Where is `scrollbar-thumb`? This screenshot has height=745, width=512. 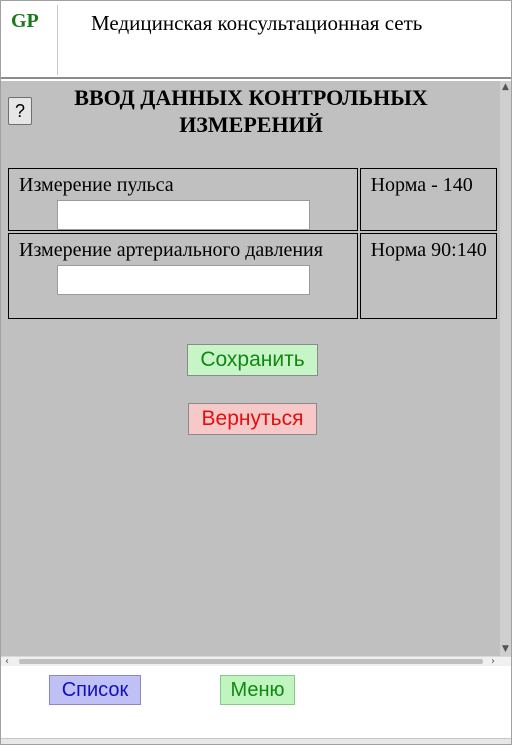
scrollbar-thumb is located at coordinates (251, 661).